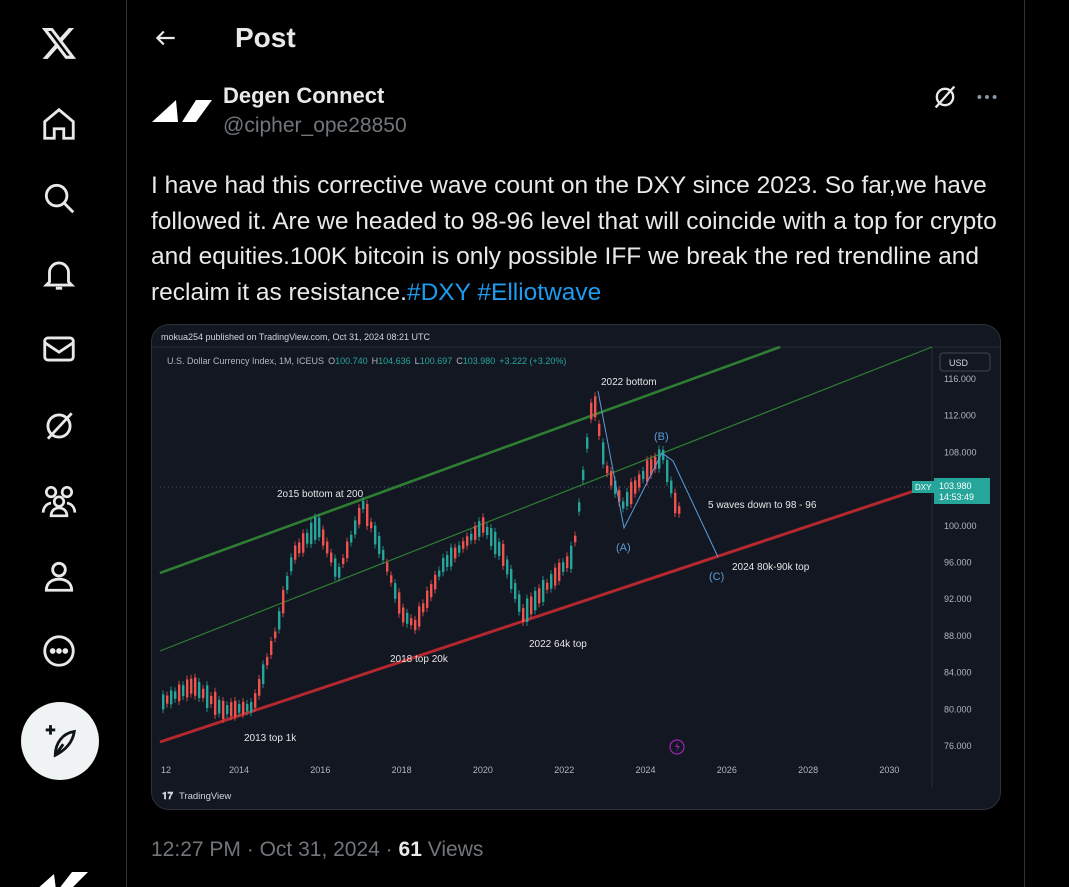 The height and width of the screenshot is (887, 1069). I want to click on more-svg, so click(59, 651).